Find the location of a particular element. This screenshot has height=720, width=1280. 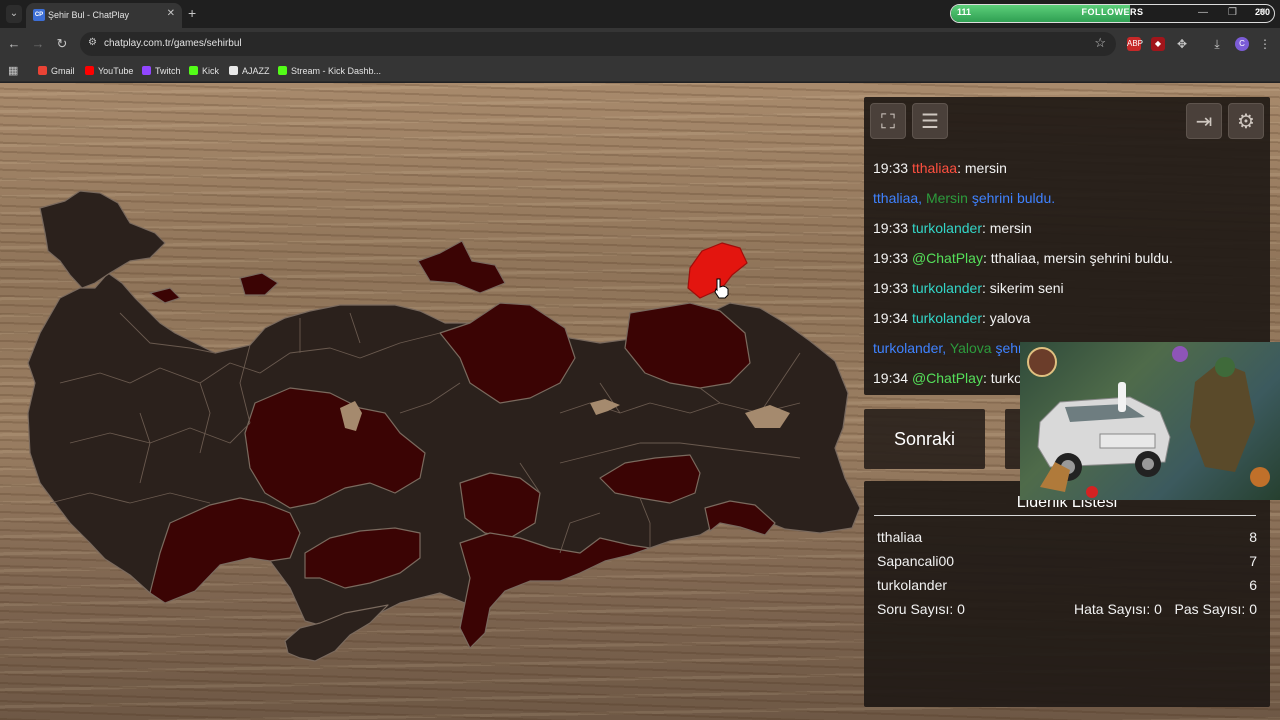

tab-search-chevron-icon: ⌄ is located at coordinates (14, 14).